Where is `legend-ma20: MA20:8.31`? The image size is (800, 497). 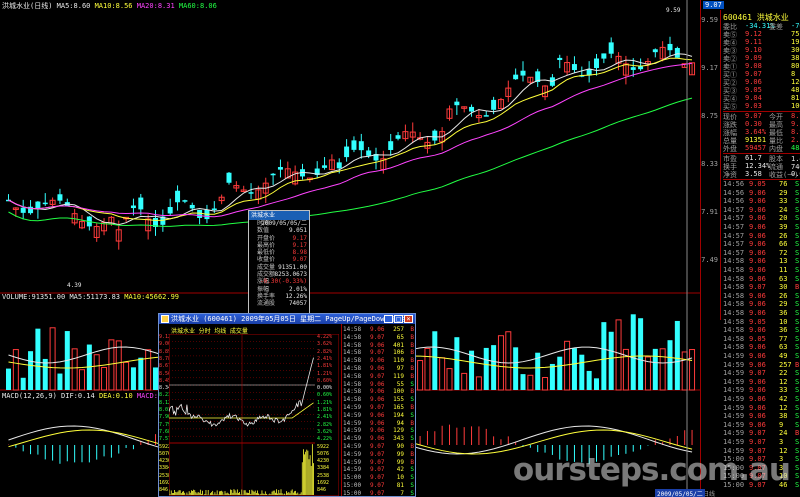 legend-ma20: MA20:8.31 is located at coordinates (155, 6).